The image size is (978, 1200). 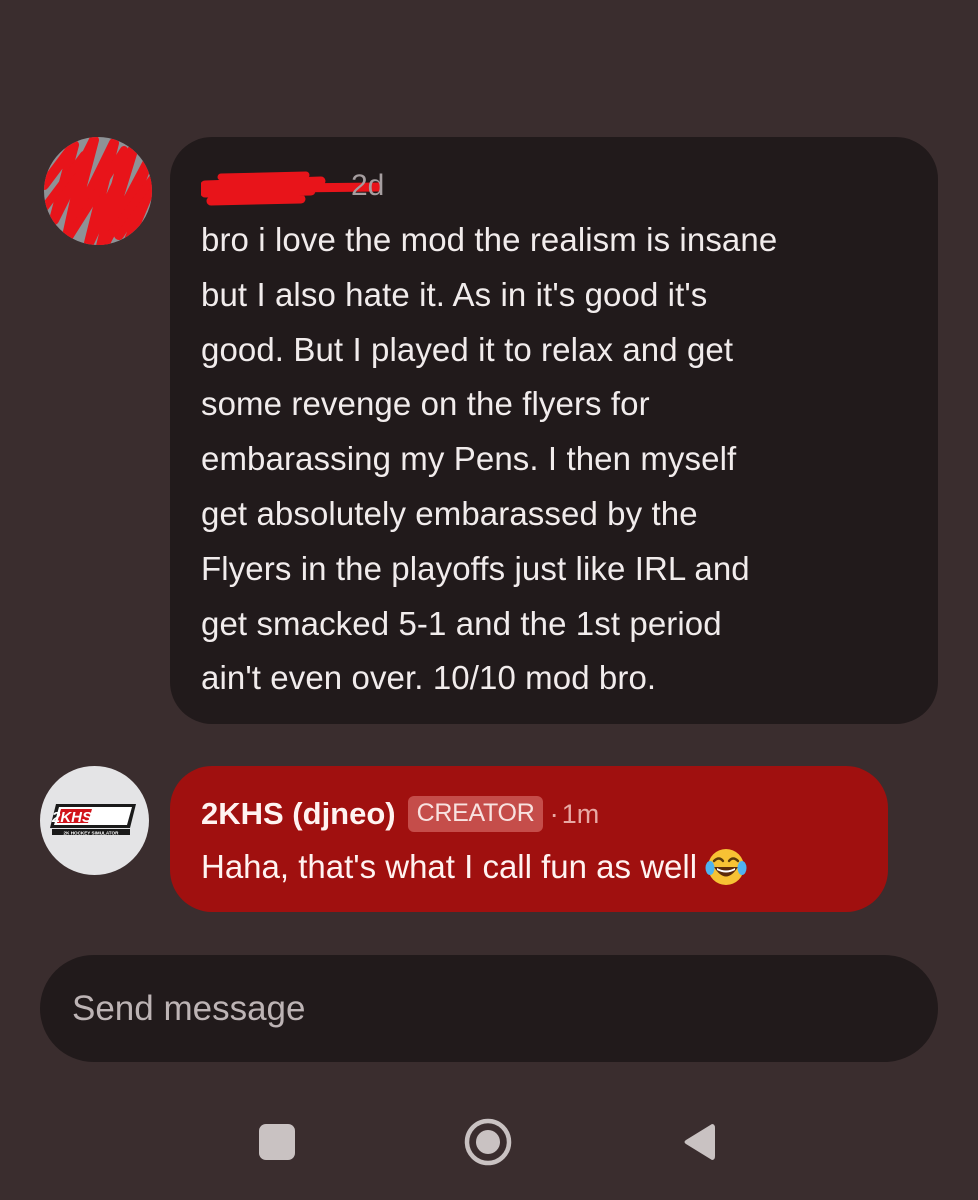 What do you see at coordinates (475, 814) in the screenshot?
I see `creator-badge: CREATOR` at bounding box center [475, 814].